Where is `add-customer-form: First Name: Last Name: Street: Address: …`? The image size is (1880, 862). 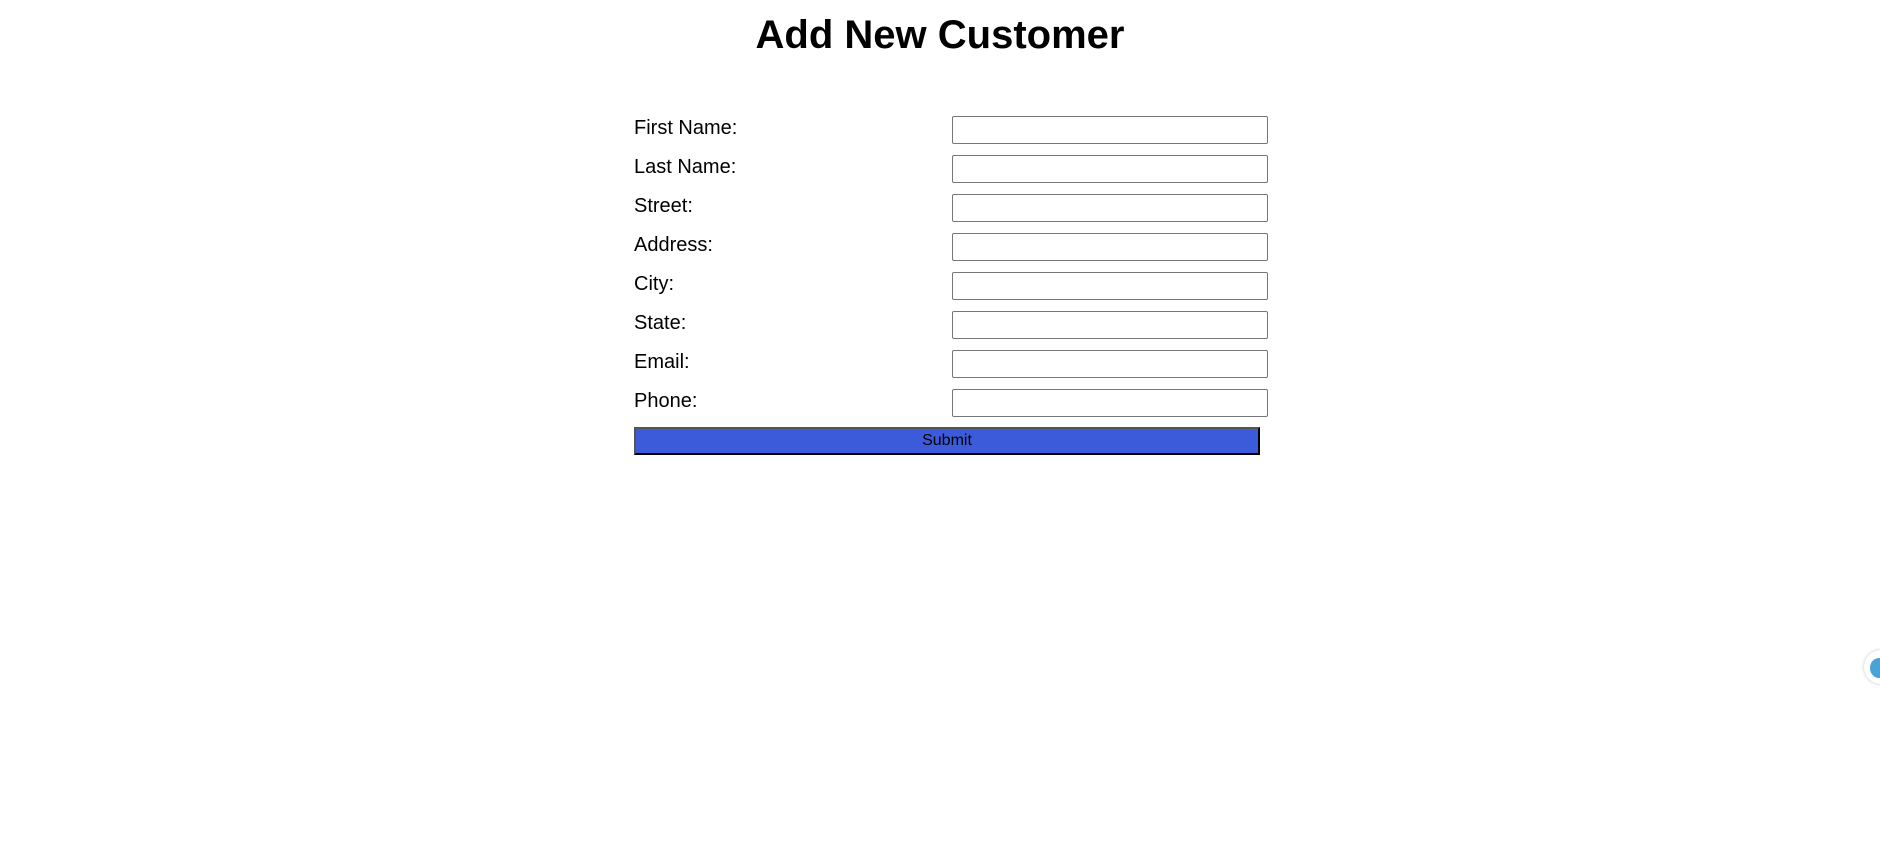 add-customer-form: First Name: Last Name: Street: Address: … is located at coordinates (952, 285).